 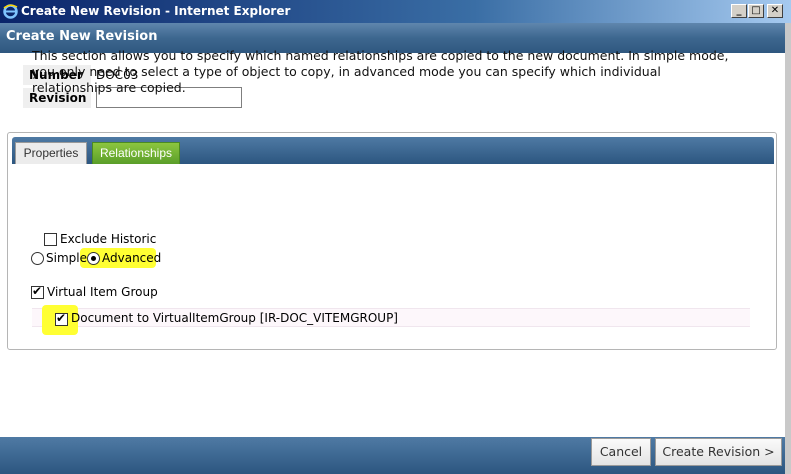 I want to click on advanced-radio-label: Advanced, so click(x=132, y=258).